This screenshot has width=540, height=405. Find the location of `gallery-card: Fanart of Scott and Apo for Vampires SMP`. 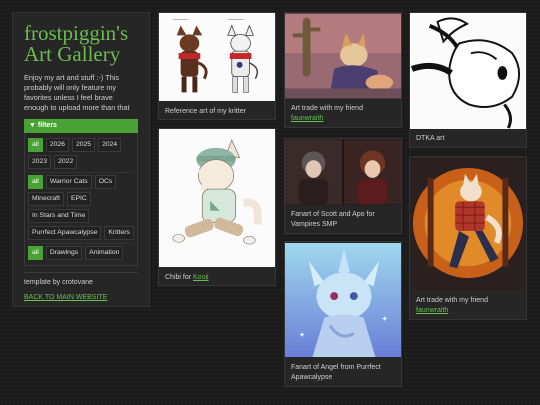

gallery-card: Fanart of Scott and Apo for Vampires SMP is located at coordinates (343, 186).